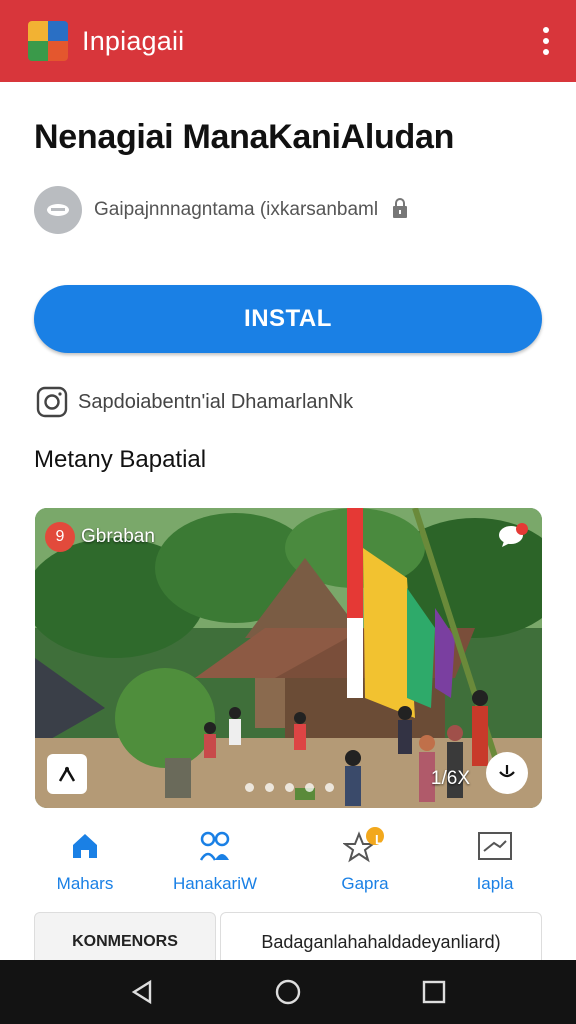 The height and width of the screenshot is (1024, 576). What do you see at coordinates (513, 535) in the screenshot?
I see `chat-bubble-icon` at bounding box center [513, 535].